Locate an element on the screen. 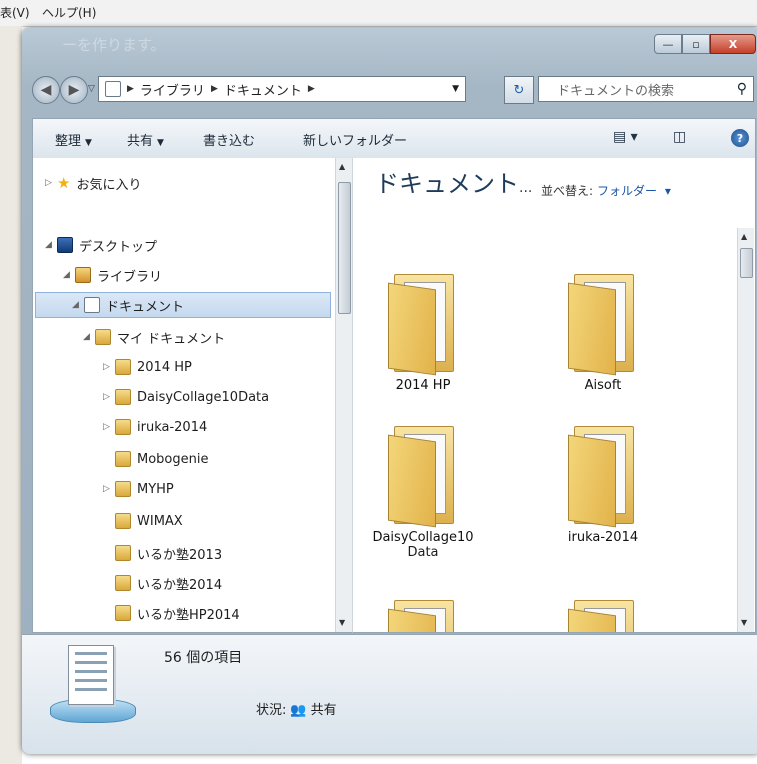 Image resolution: width=757 pixels, height=764 pixels. view-options-icon: ▤ ▾ is located at coordinates (625, 137).